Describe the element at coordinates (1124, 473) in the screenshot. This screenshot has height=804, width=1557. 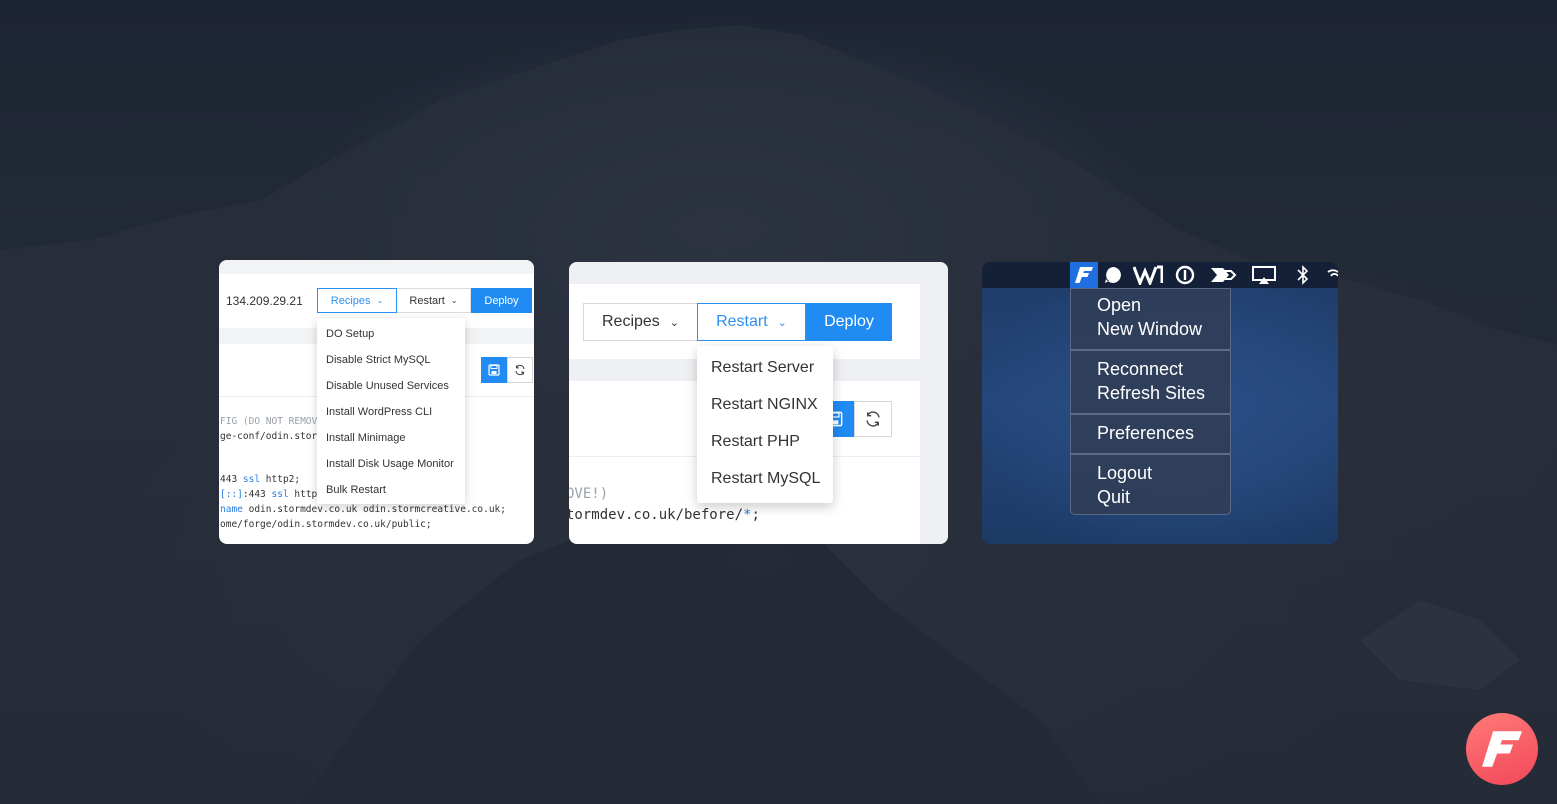
I see `menu-item-logout: Logout` at that location.